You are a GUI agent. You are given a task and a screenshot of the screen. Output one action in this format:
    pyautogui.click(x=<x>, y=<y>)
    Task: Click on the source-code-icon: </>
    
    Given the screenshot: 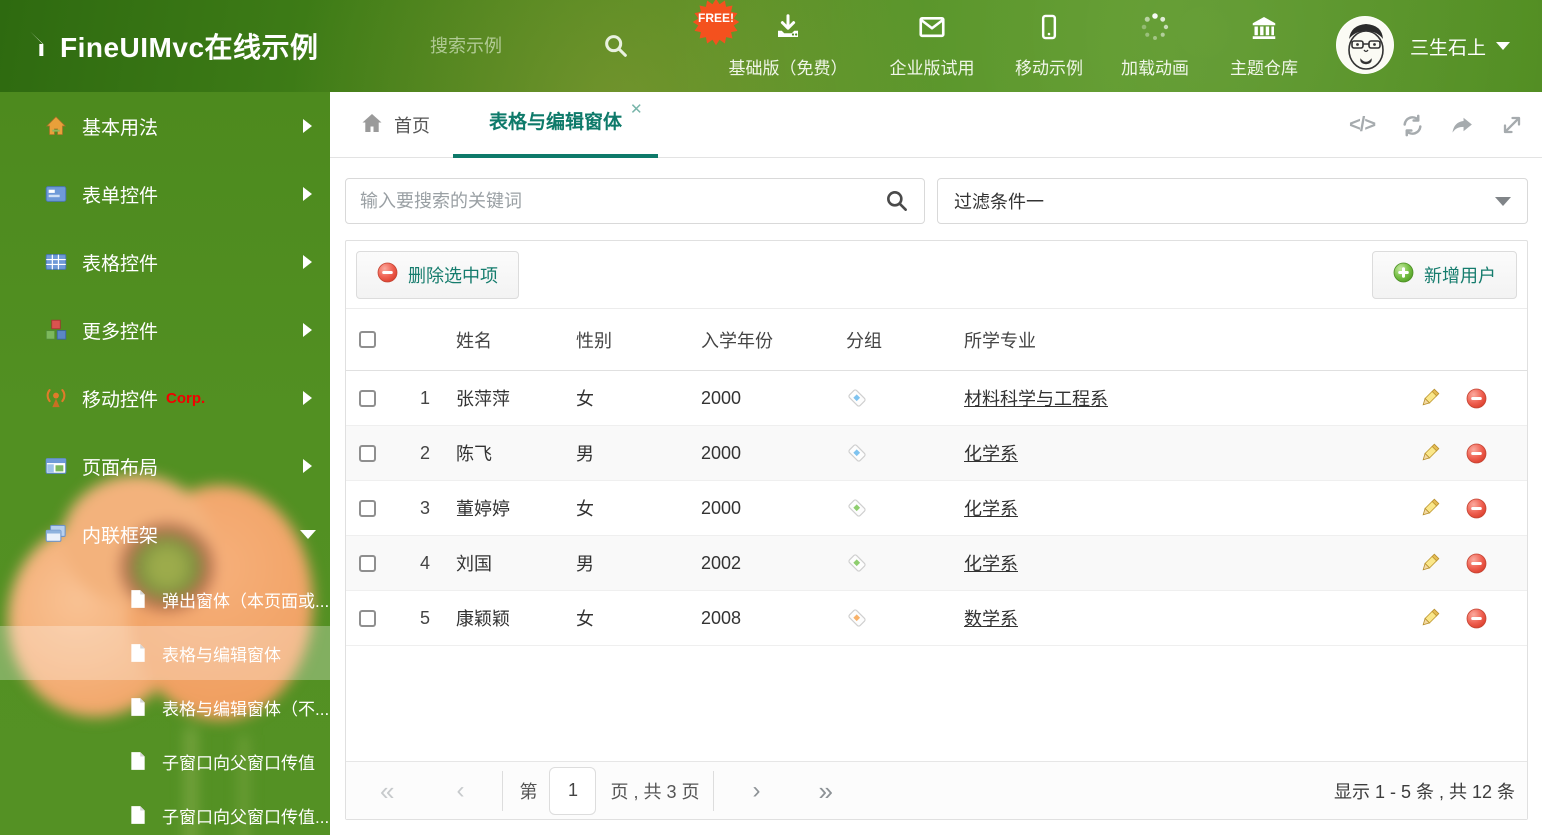 What is the action you would take?
    pyautogui.click(x=1362, y=125)
    